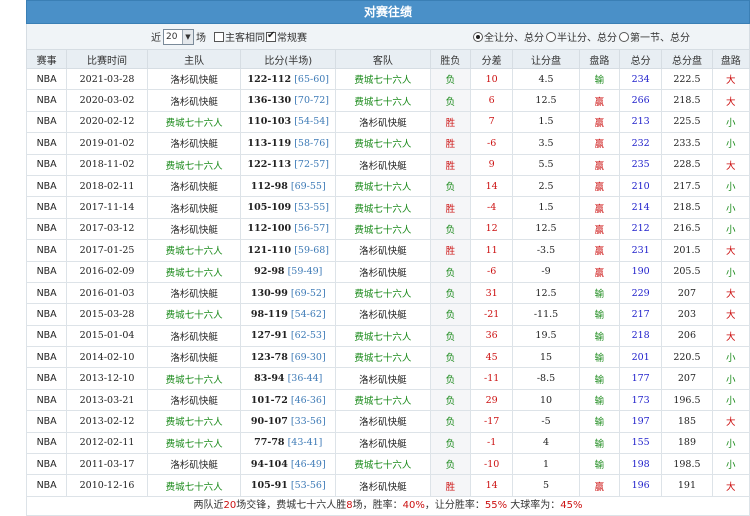  Describe the element at coordinates (288, 250) in the screenshot. I see `score-cell: 121-110 [59-68]` at that location.